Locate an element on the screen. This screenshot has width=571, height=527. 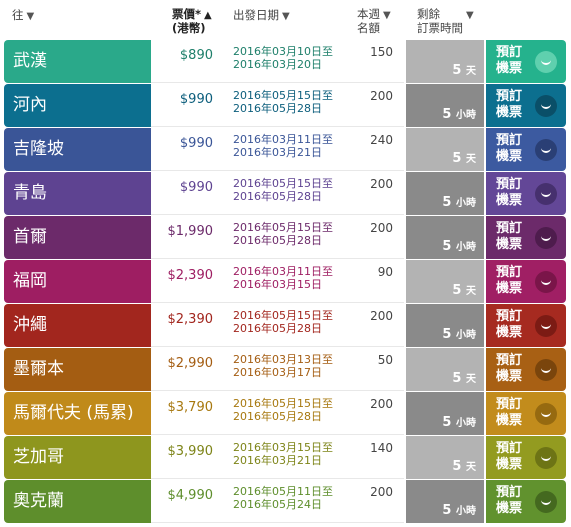
fare-price: $990 is located at coordinates (196, 143).